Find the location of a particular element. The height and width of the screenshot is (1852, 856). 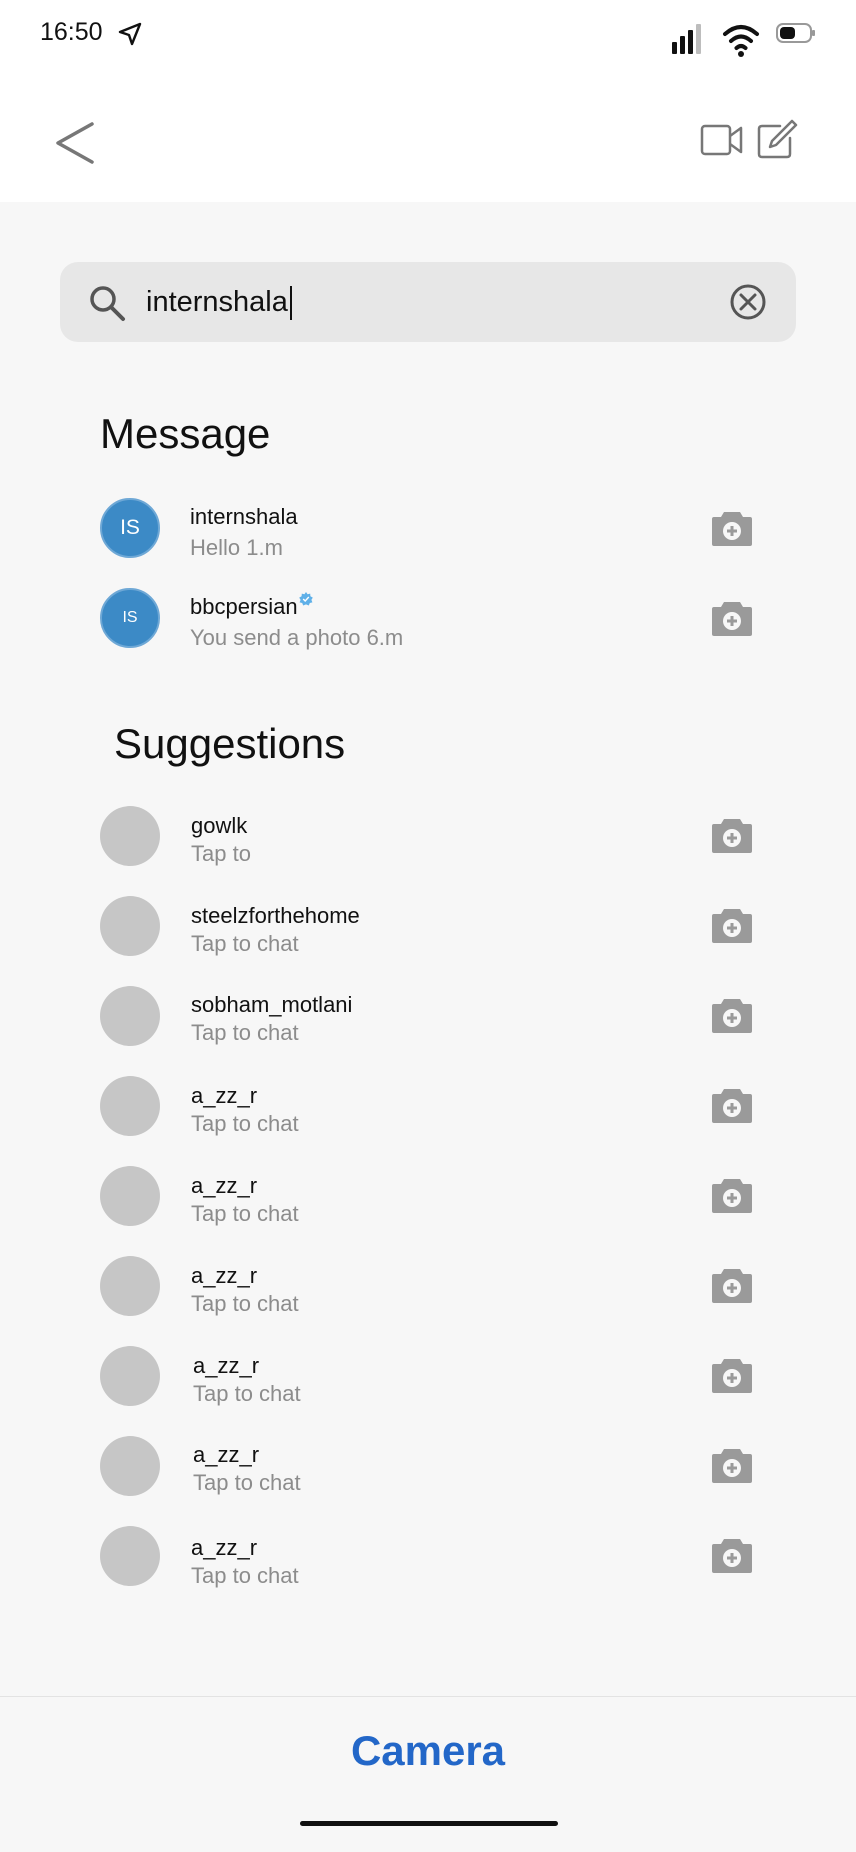

suggestions-section-title: Suggestions is located at coordinates (230, 743).